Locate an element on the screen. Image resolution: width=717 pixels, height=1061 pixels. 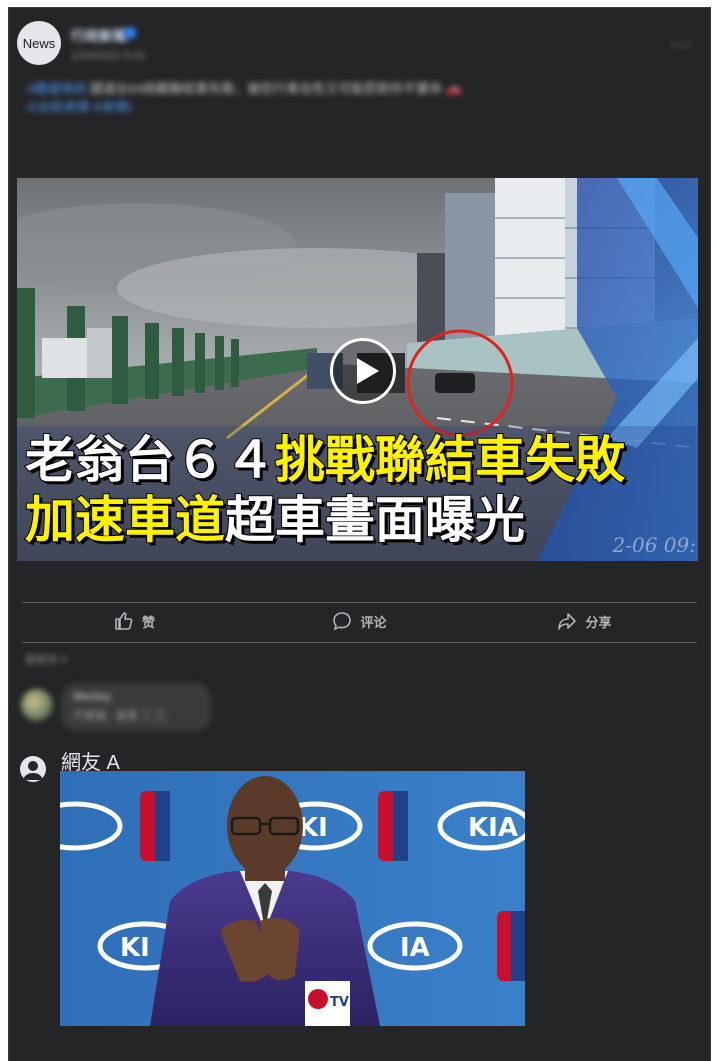
comment-text: 不建議 · 查看 二 三 is located at coordinates (119, 716).